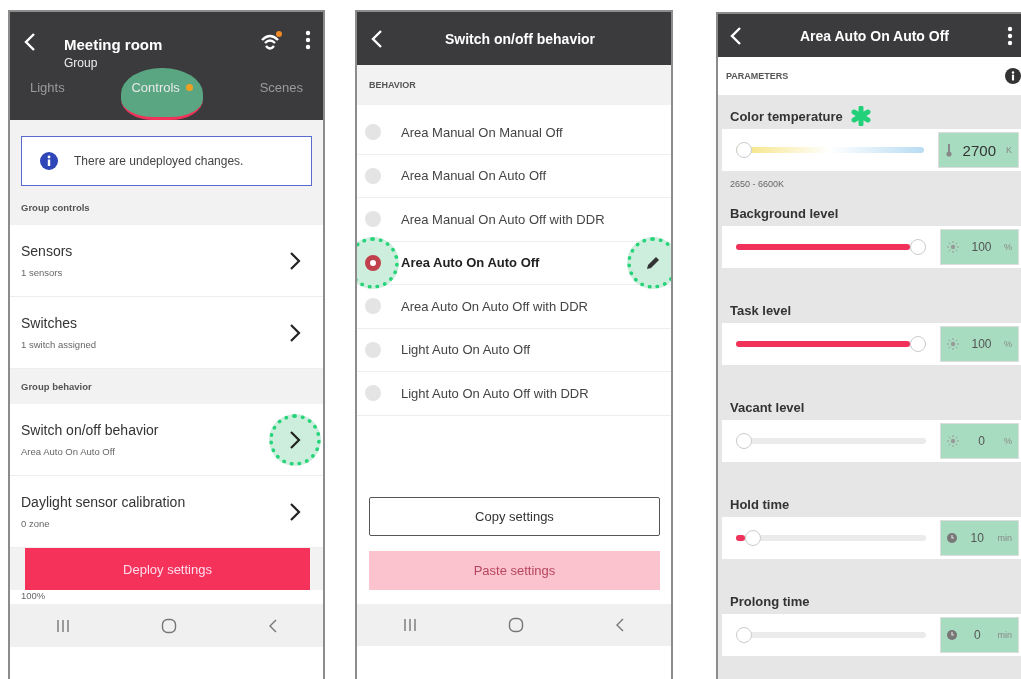 The width and height of the screenshot is (1021, 679). I want to click on list-row: Sensors 1 sensors, so click(166, 261).